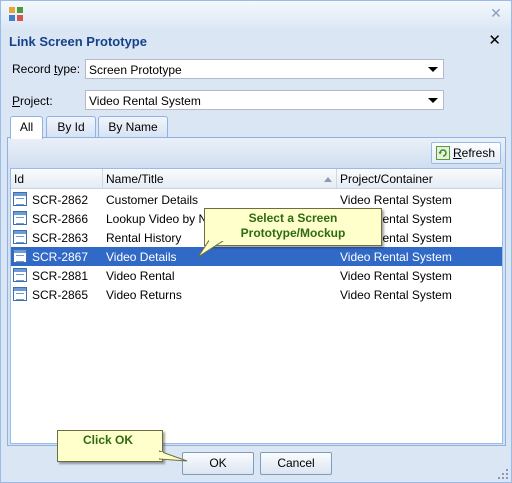 This screenshot has height=483, width=512. Describe the element at coordinates (140, 276) in the screenshot. I see `row-name: Video Rental` at that location.